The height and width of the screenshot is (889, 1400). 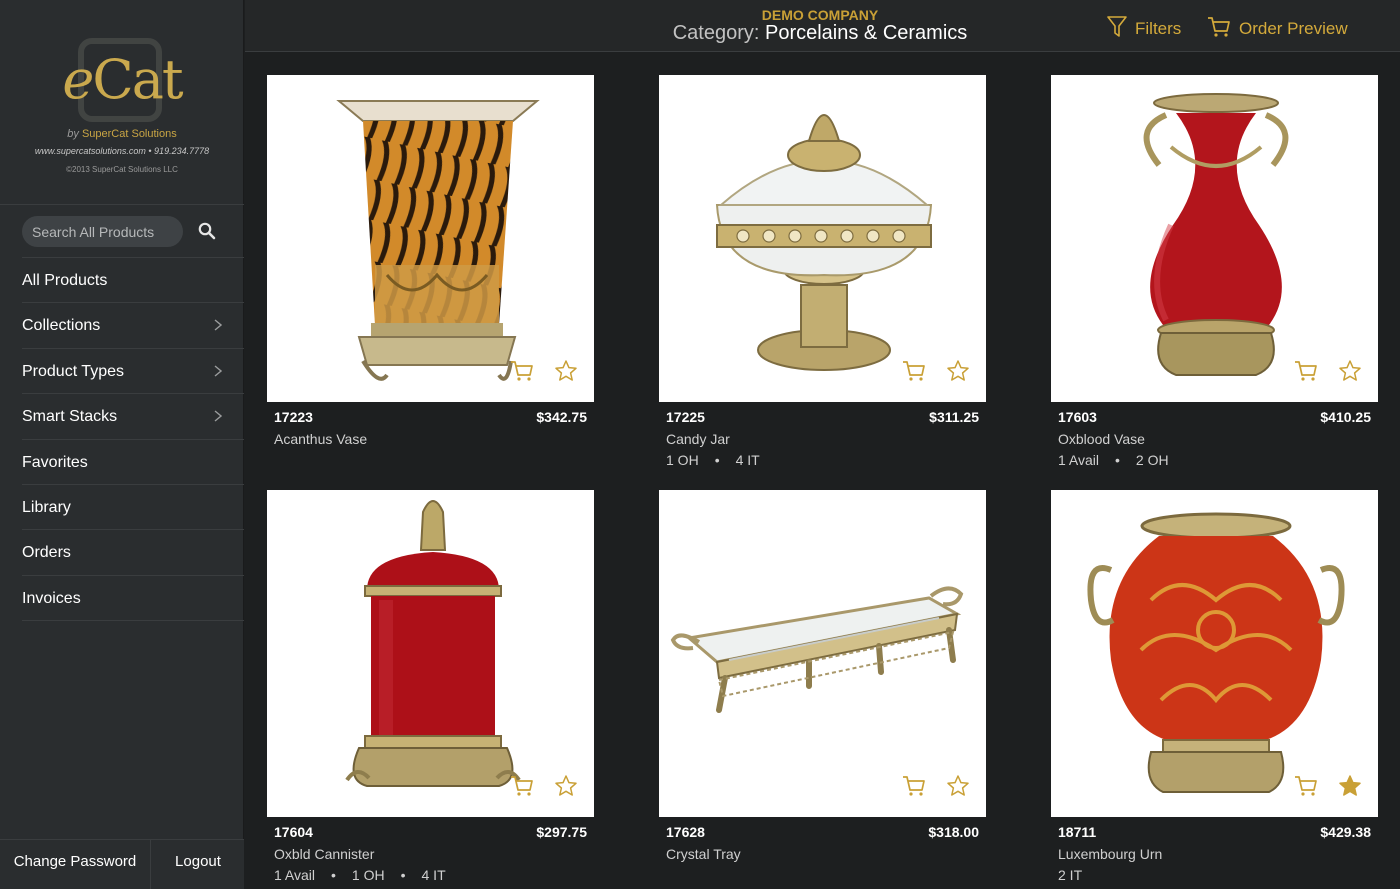 I want to click on sidebar-item-smart-stacks: Smart Stacks, so click(x=133, y=417).